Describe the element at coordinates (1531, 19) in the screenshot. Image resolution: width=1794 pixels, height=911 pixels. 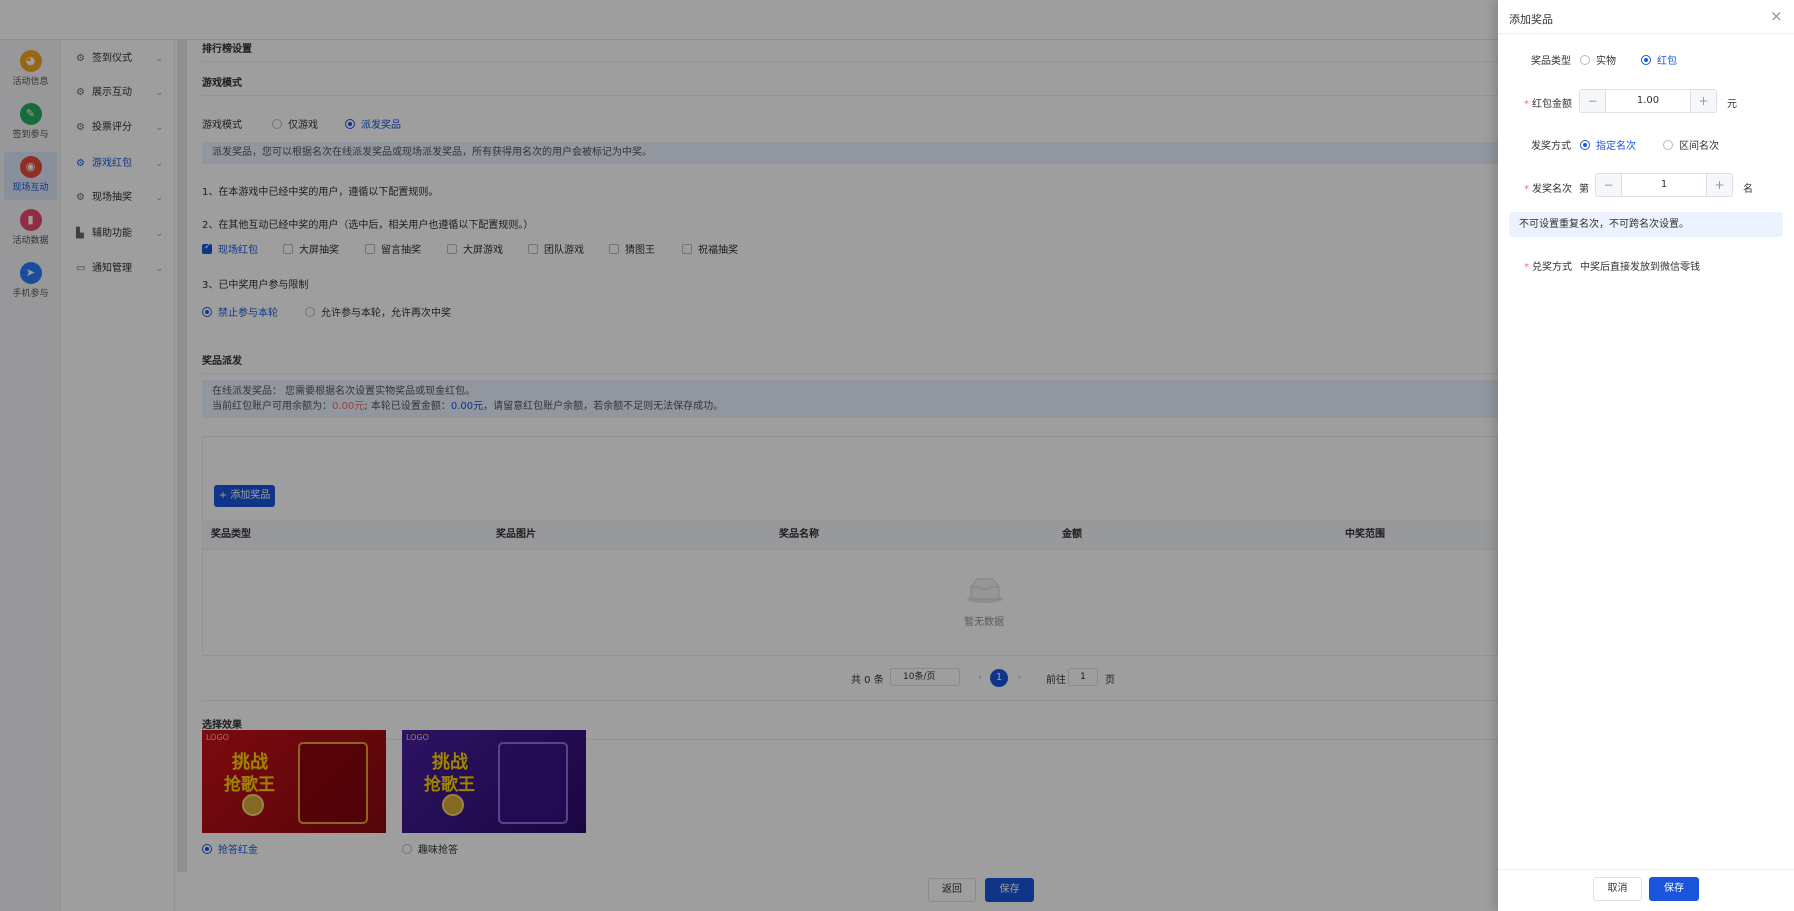
I see `drawer-title: 添加奖品` at that location.